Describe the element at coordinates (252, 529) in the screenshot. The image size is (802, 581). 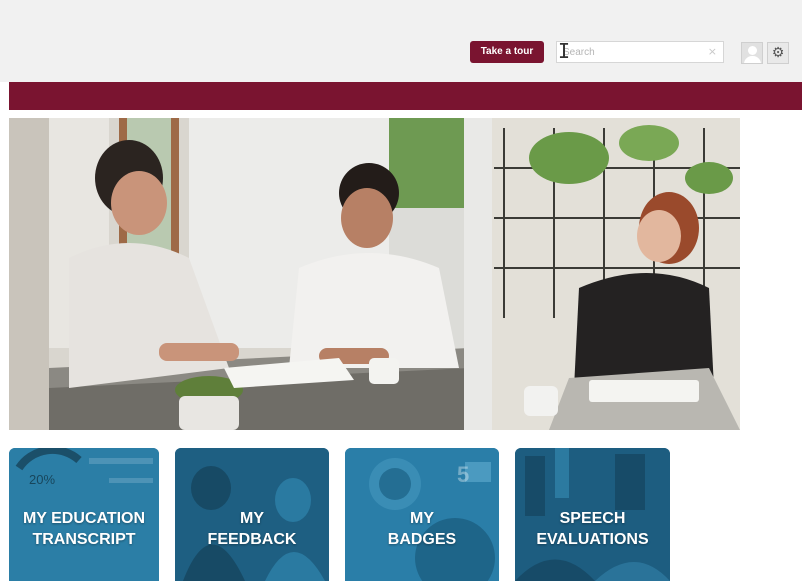
I see `tile-label: MY FEEDBACK` at that location.